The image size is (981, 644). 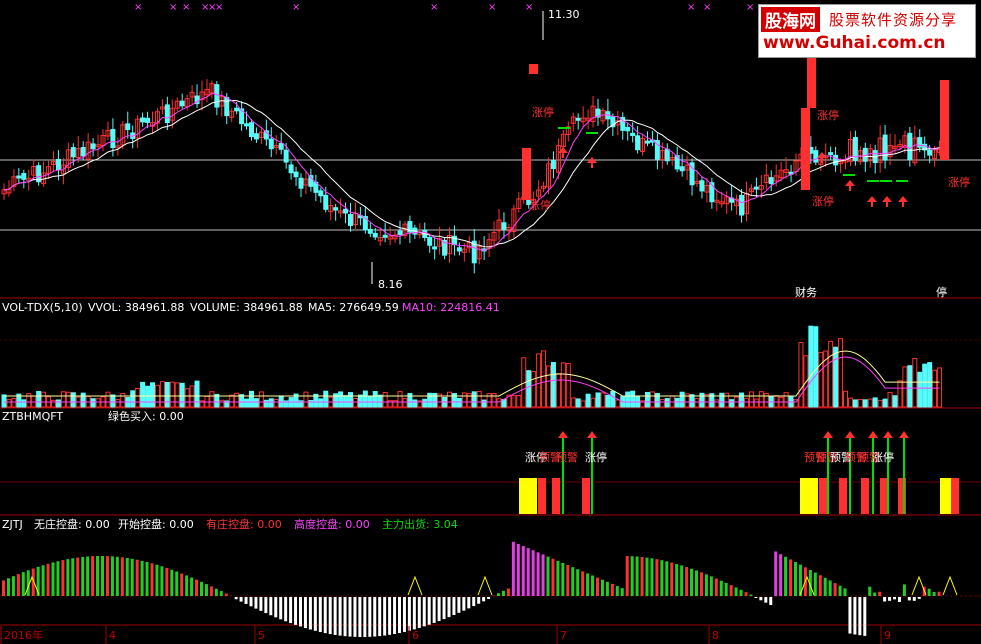 I want to click on signal-text: 涨停, so click(x=883, y=457).